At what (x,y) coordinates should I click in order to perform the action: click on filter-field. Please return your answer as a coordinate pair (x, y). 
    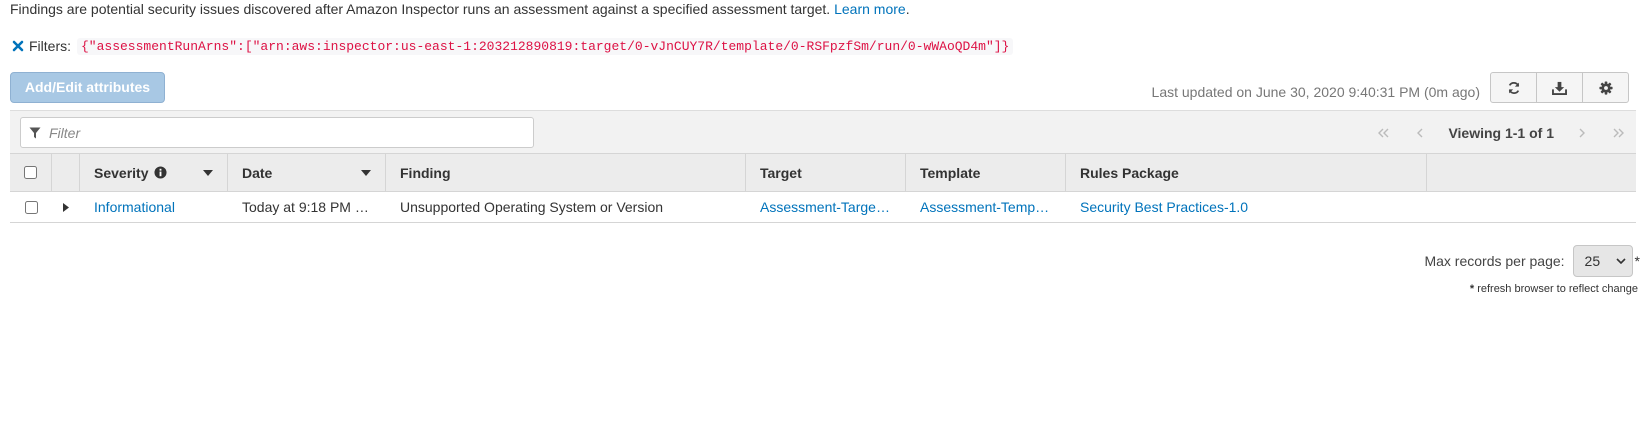
    Looking at the image, I should click on (277, 132).